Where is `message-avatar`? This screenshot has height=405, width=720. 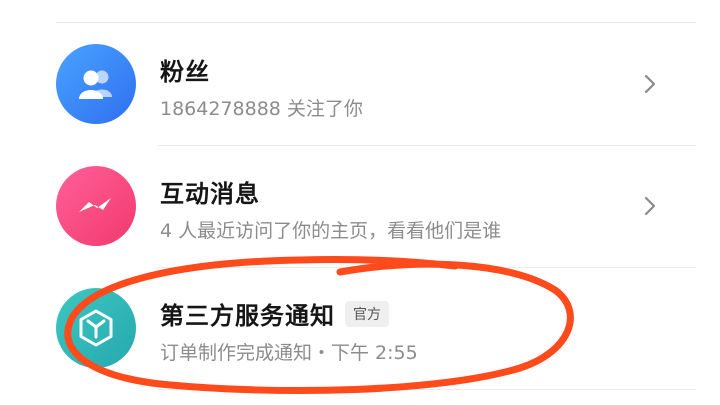
message-avatar is located at coordinates (96, 206).